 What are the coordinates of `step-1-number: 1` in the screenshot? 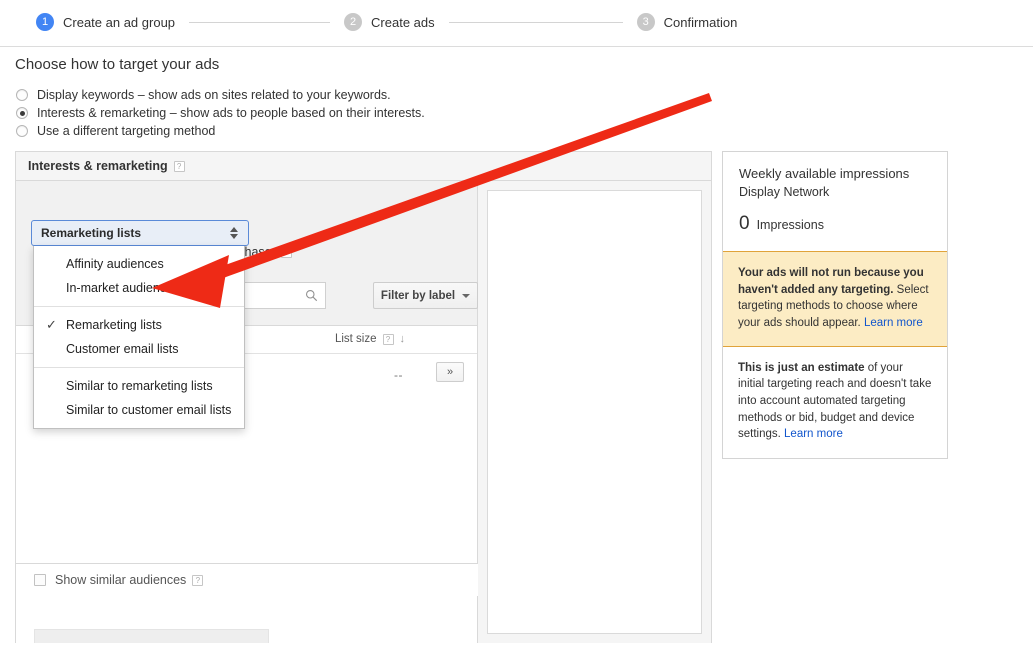 It's located at (45, 22).